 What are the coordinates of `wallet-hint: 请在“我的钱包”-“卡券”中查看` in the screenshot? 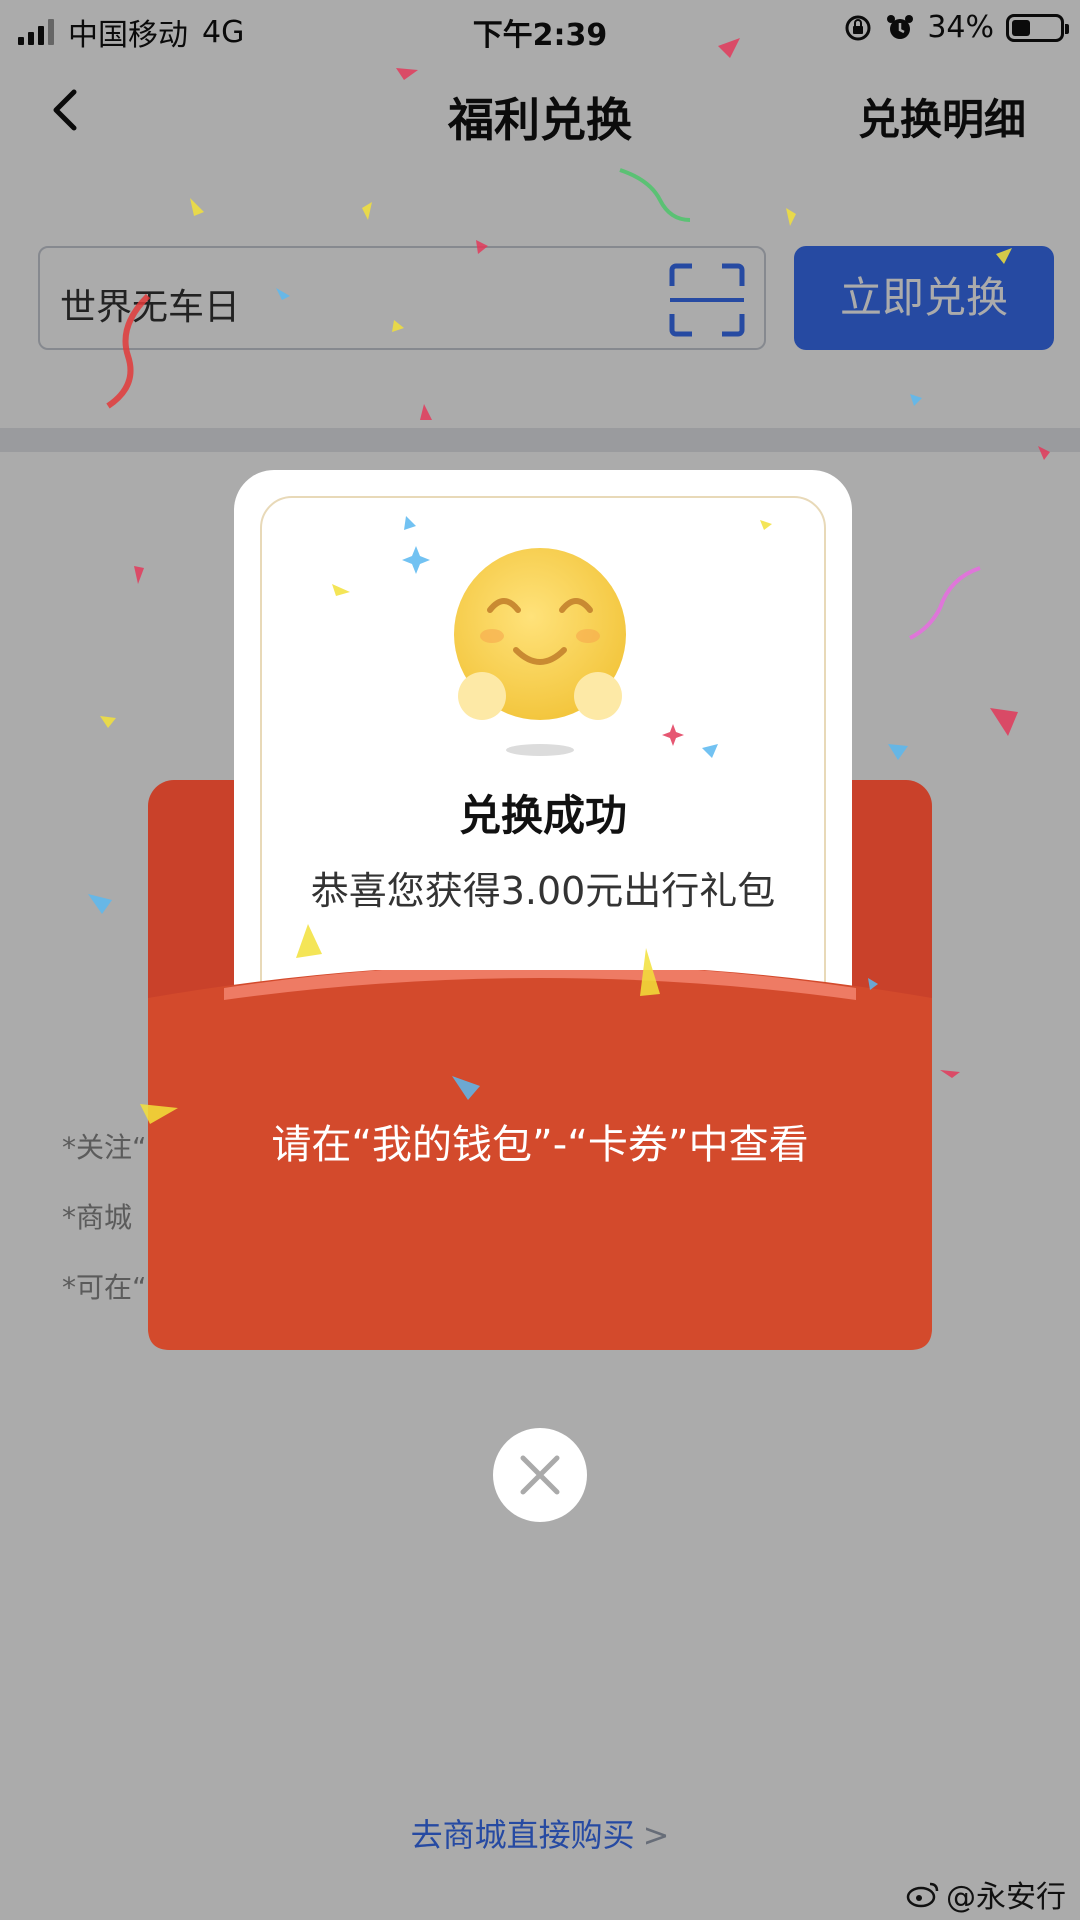 It's located at (540, 1145).